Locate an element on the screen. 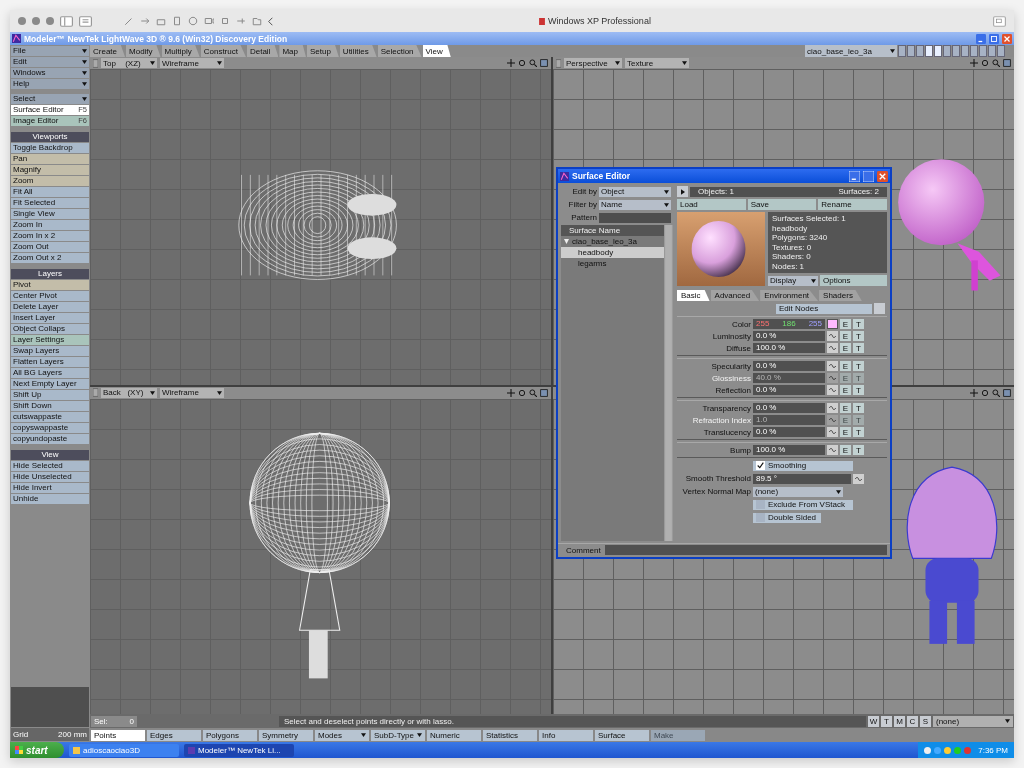  edit-nodes-button: Edit Nodes is located at coordinates (824, 308).